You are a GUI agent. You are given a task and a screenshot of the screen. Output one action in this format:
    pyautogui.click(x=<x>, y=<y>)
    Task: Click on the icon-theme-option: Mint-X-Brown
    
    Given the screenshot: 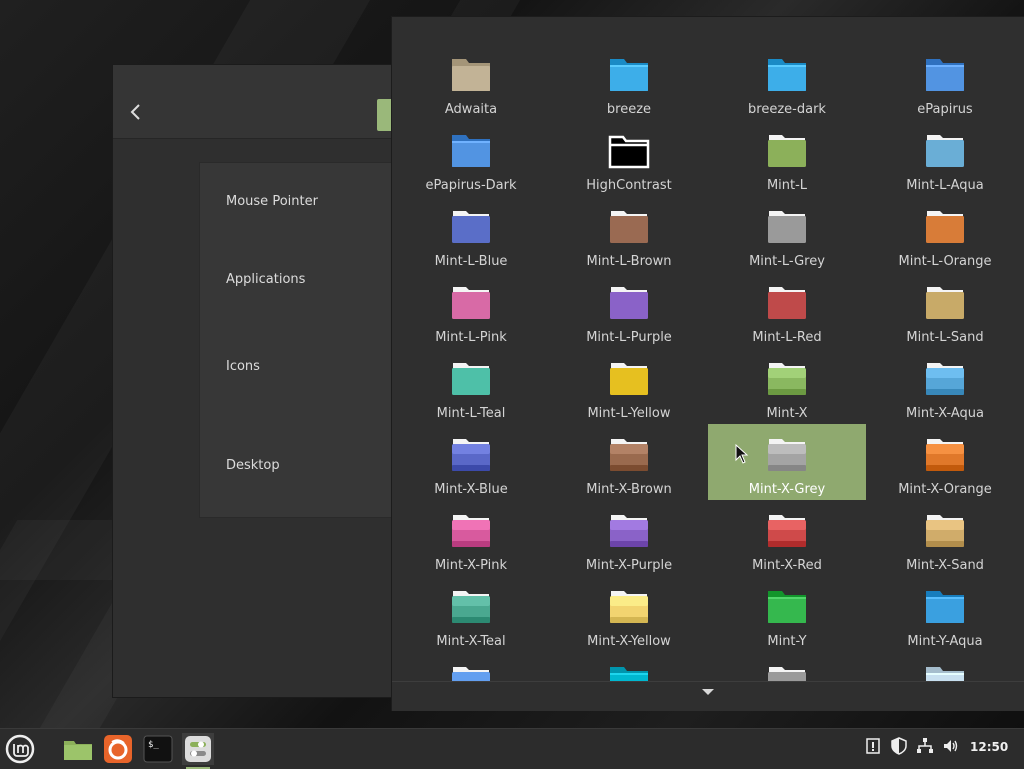 What is the action you would take?
    pyautogui.click(x=629, y=462)
    